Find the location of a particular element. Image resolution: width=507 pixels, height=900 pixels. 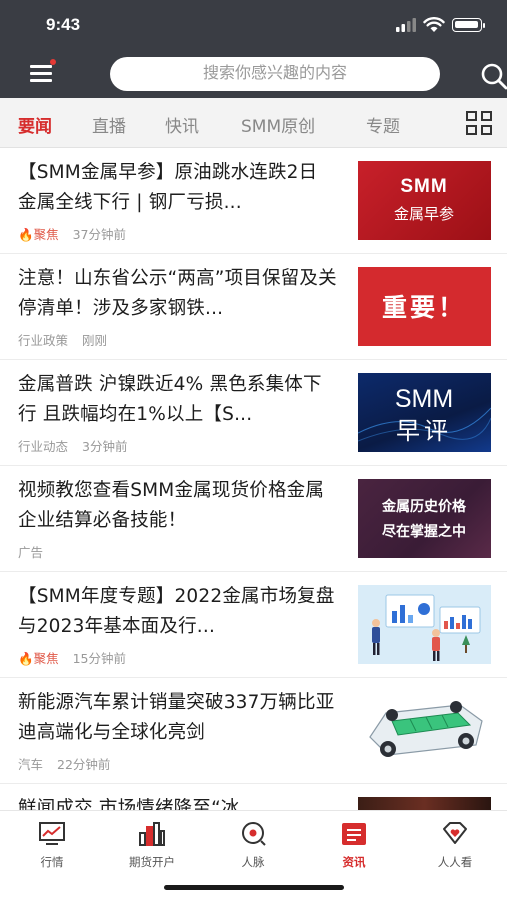

news-time: 22分钟前 is located at coordinates (84, 764).